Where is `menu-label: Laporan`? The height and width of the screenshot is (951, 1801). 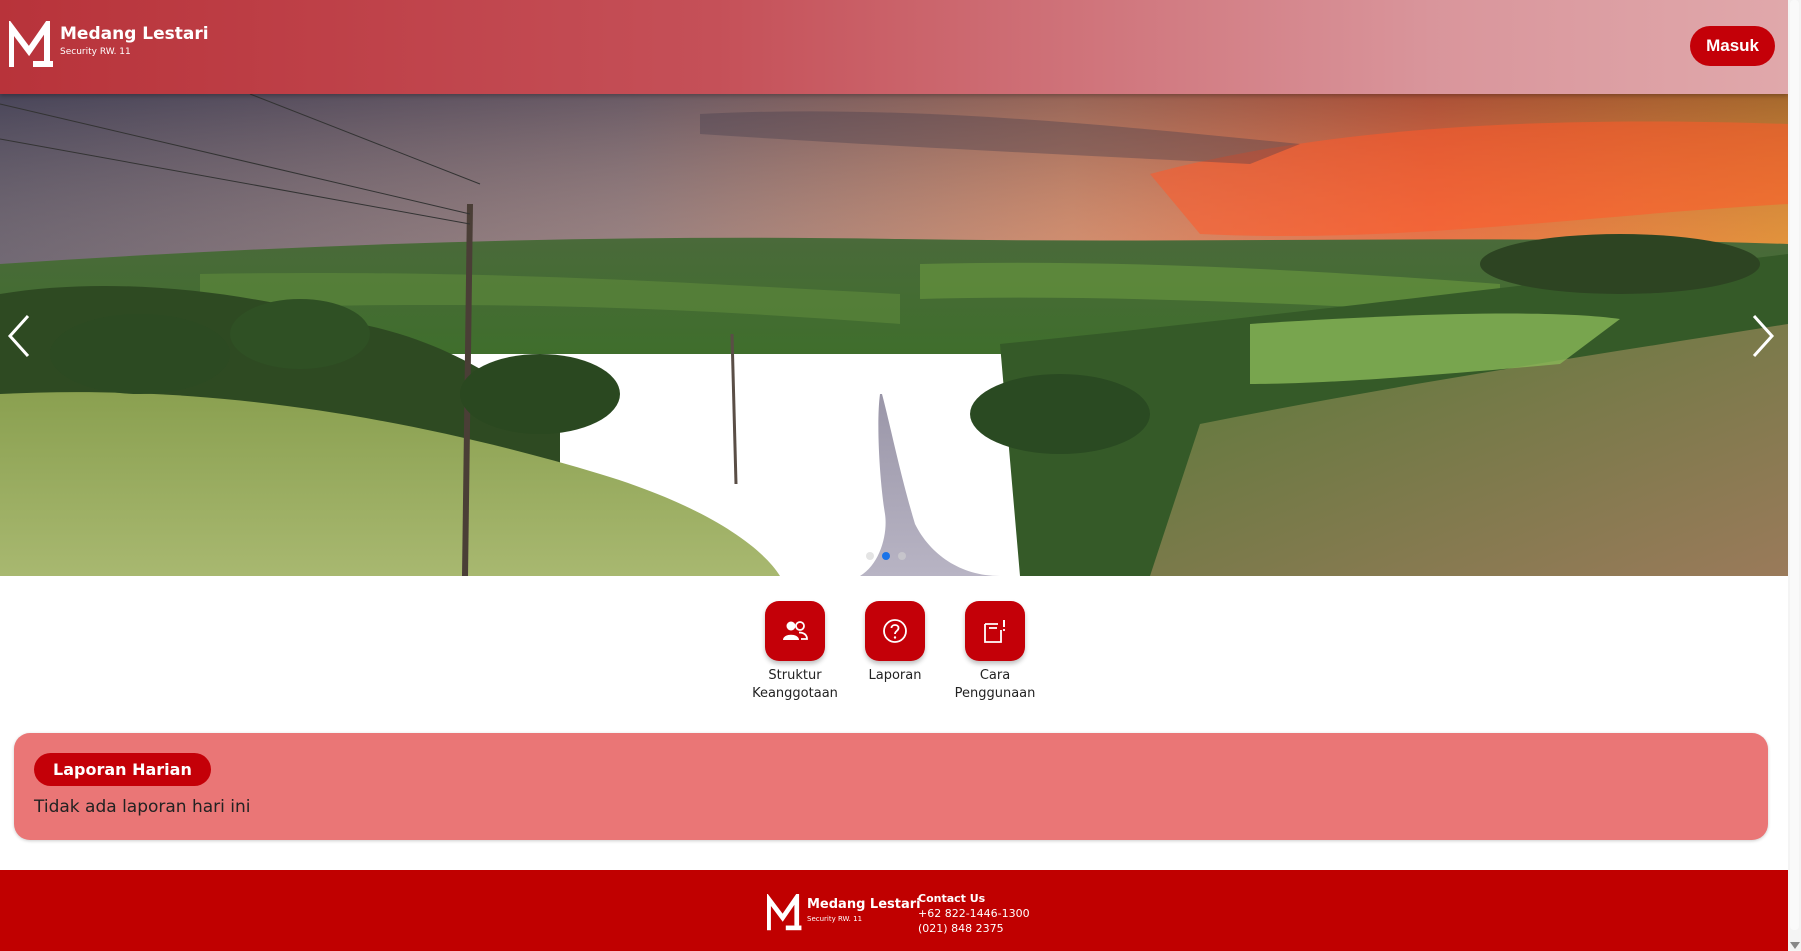
menu-label: Laporan is located at coordinates (895, 675).